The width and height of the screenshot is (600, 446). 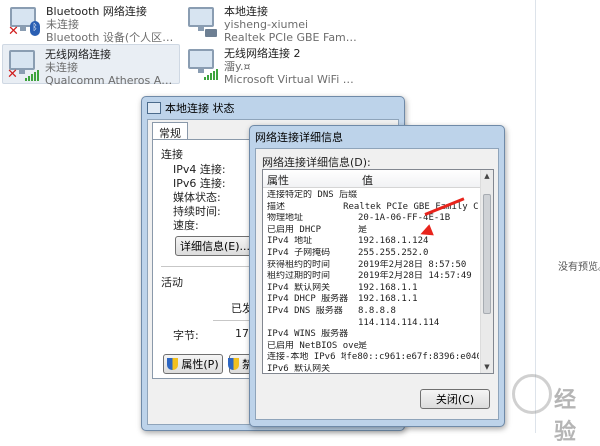 What do you see at coordinates (377, 137) in the screenshot?
I see `details-window-titlebar: 网络连接详细信息` at bounding box center [377, 137].